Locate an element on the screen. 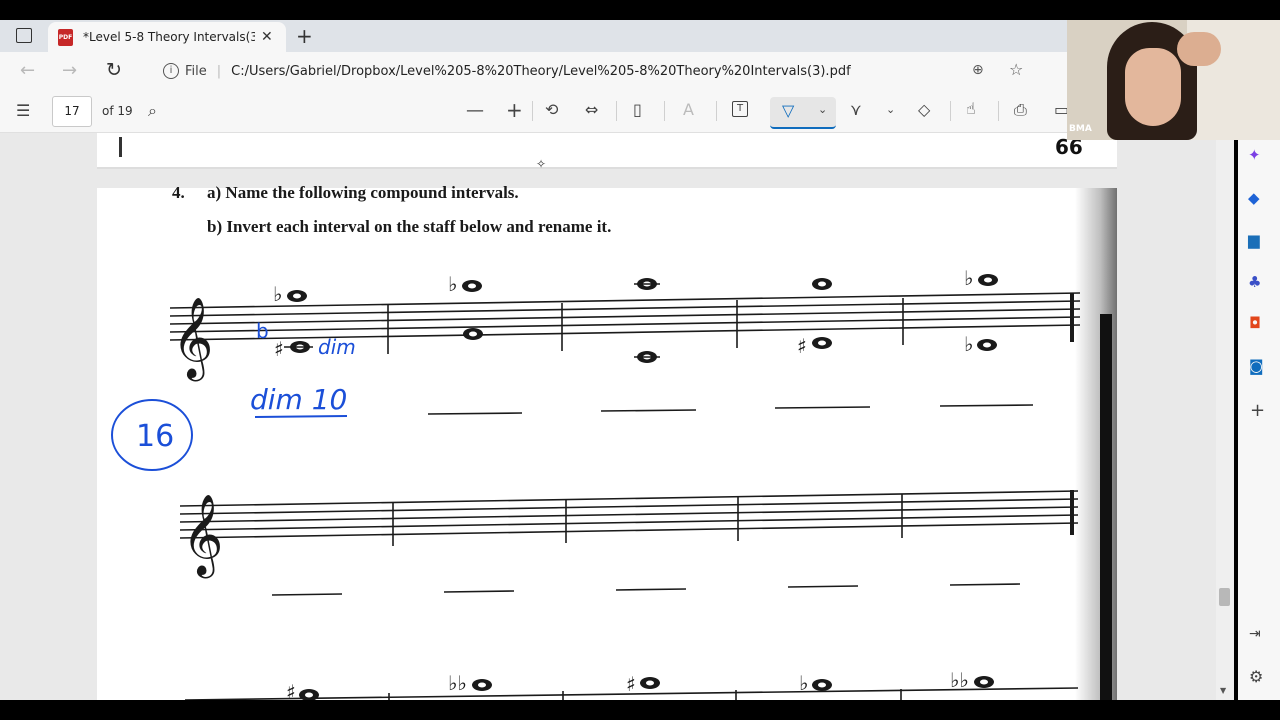 The height and width of the screenshot is (720, 1280). file-scheme-label: File is located at coordinates (196, 71).